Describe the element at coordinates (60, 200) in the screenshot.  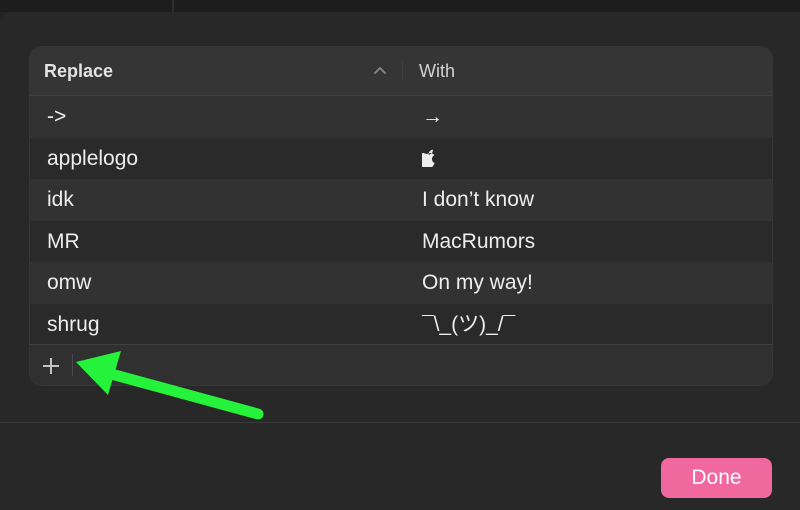
I see `replace-cell: idk` at that location.